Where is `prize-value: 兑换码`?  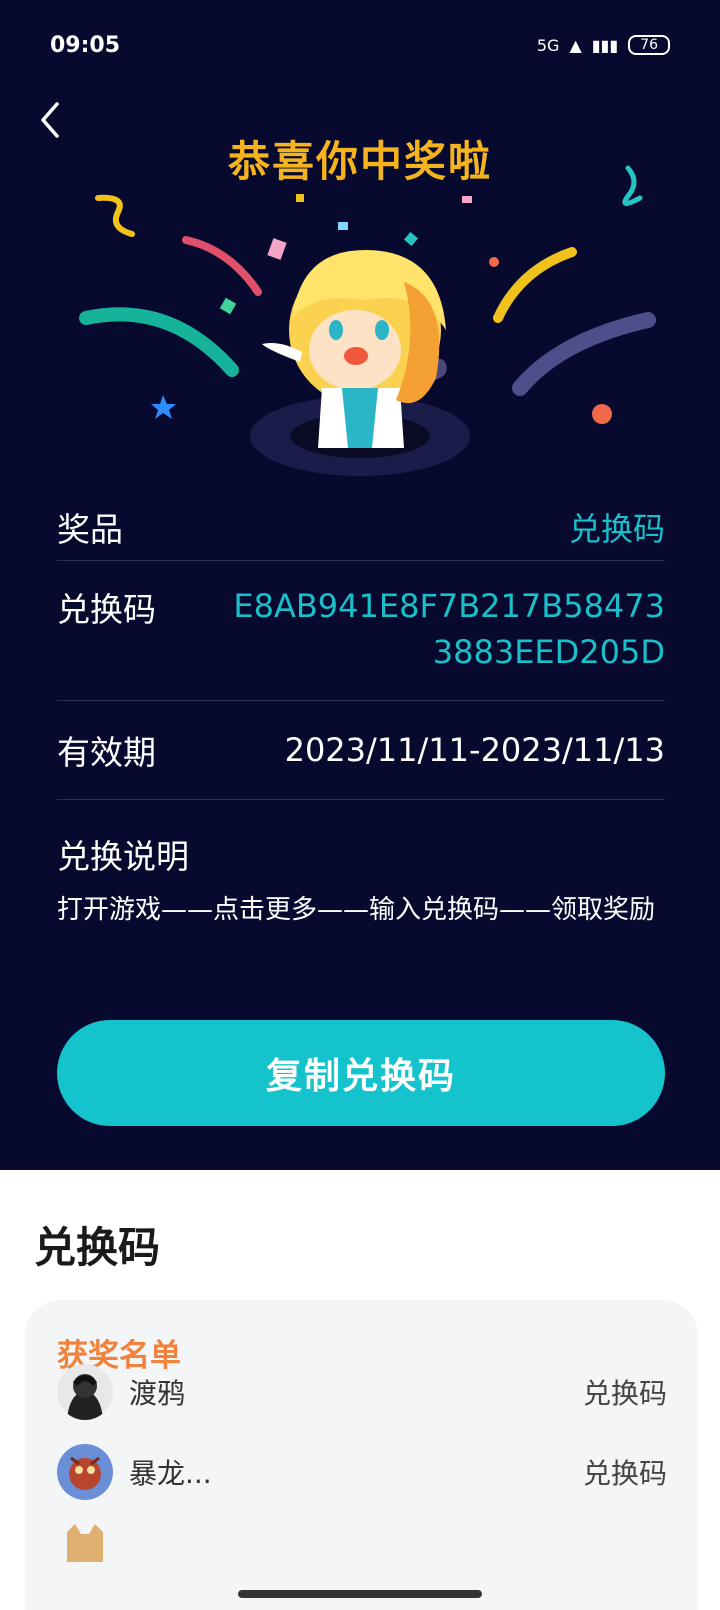 prize-value: 兑换码 is located at coordinates (616, 528).